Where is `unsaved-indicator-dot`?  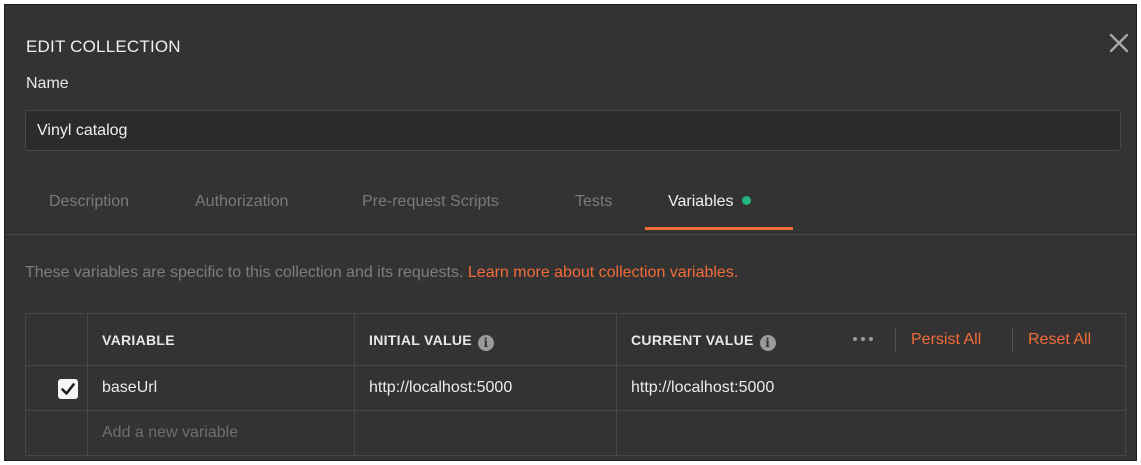
unsaved-indicator-dot is located at coordinates (746, 200).